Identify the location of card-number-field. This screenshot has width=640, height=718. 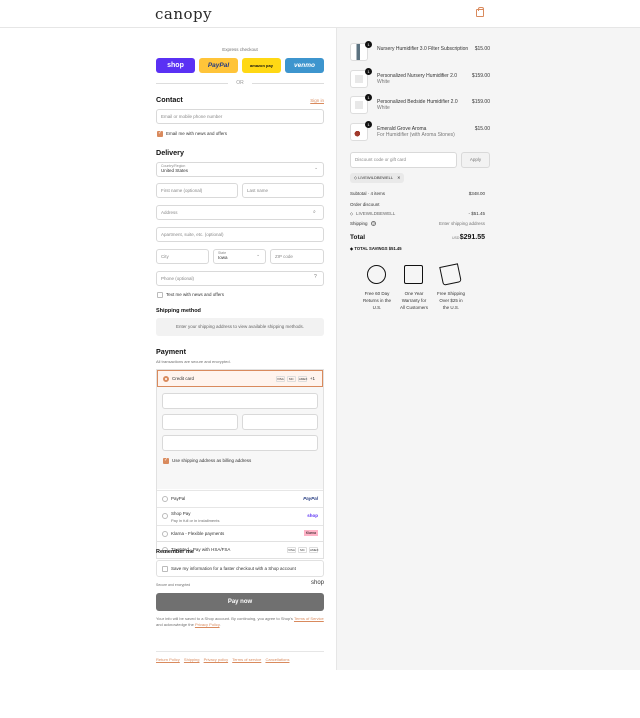
(240, 401).